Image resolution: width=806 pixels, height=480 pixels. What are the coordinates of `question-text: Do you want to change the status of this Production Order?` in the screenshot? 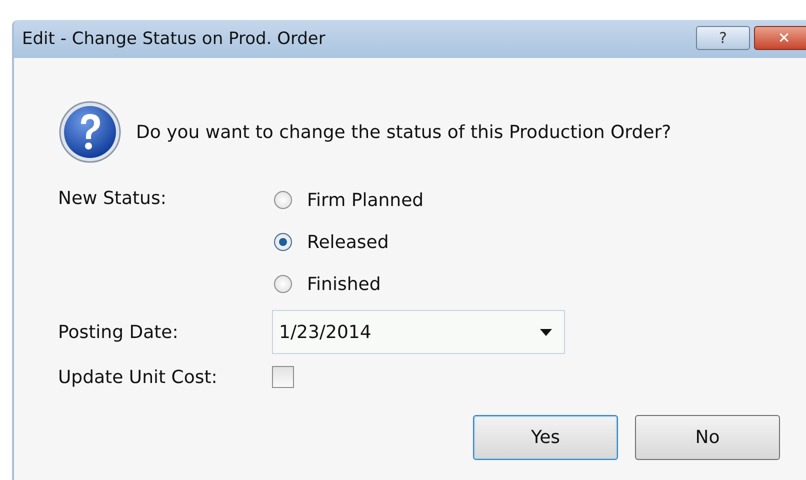 It's located at (404, 132).